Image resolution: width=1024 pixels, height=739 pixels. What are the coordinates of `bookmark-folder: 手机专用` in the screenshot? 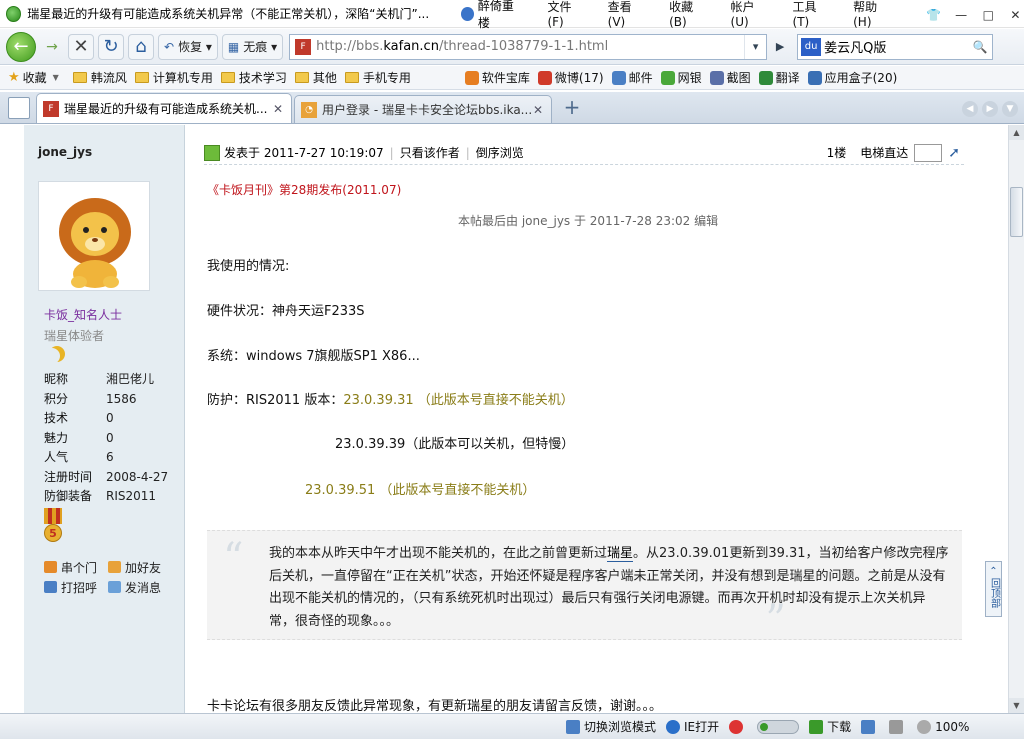 It's located at (377, 77).